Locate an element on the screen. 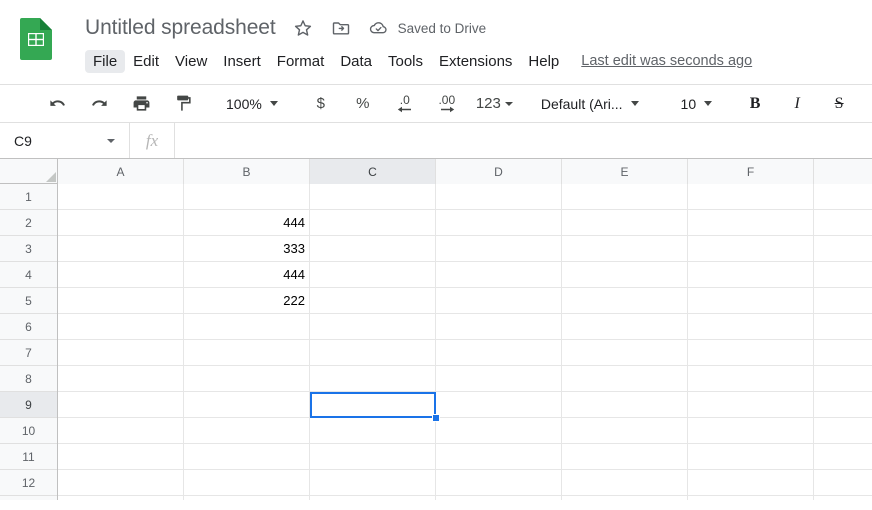  cell-c2 is located at coordinates (373, 223).